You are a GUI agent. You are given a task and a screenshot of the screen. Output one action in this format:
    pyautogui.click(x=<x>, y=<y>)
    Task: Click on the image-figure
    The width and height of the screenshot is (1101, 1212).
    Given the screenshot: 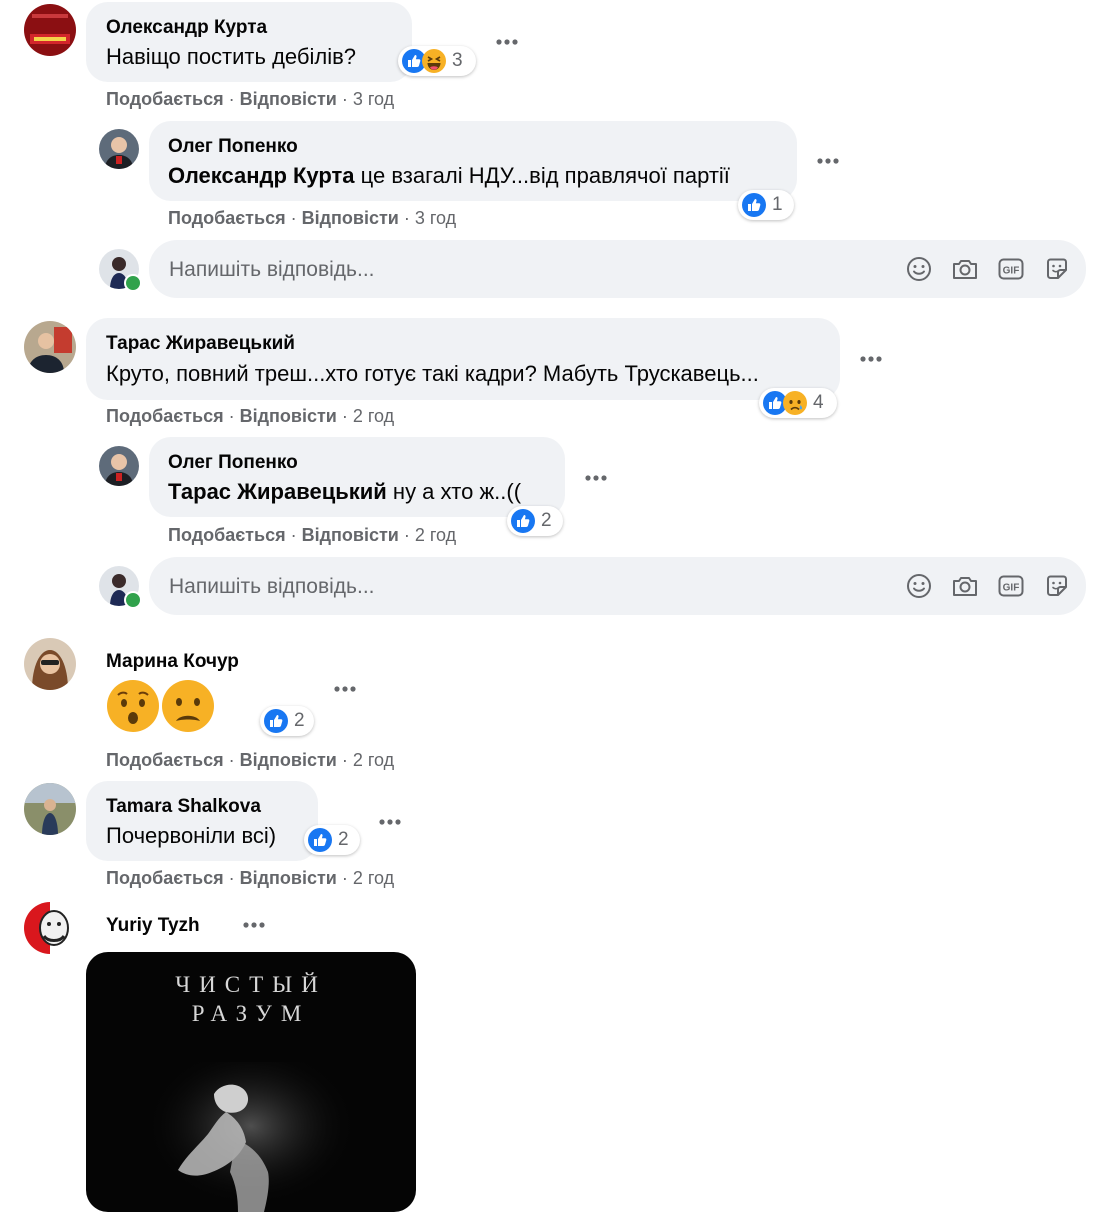 What is the action you would take?
    pyautogui.click(x=251, y=1137)
    